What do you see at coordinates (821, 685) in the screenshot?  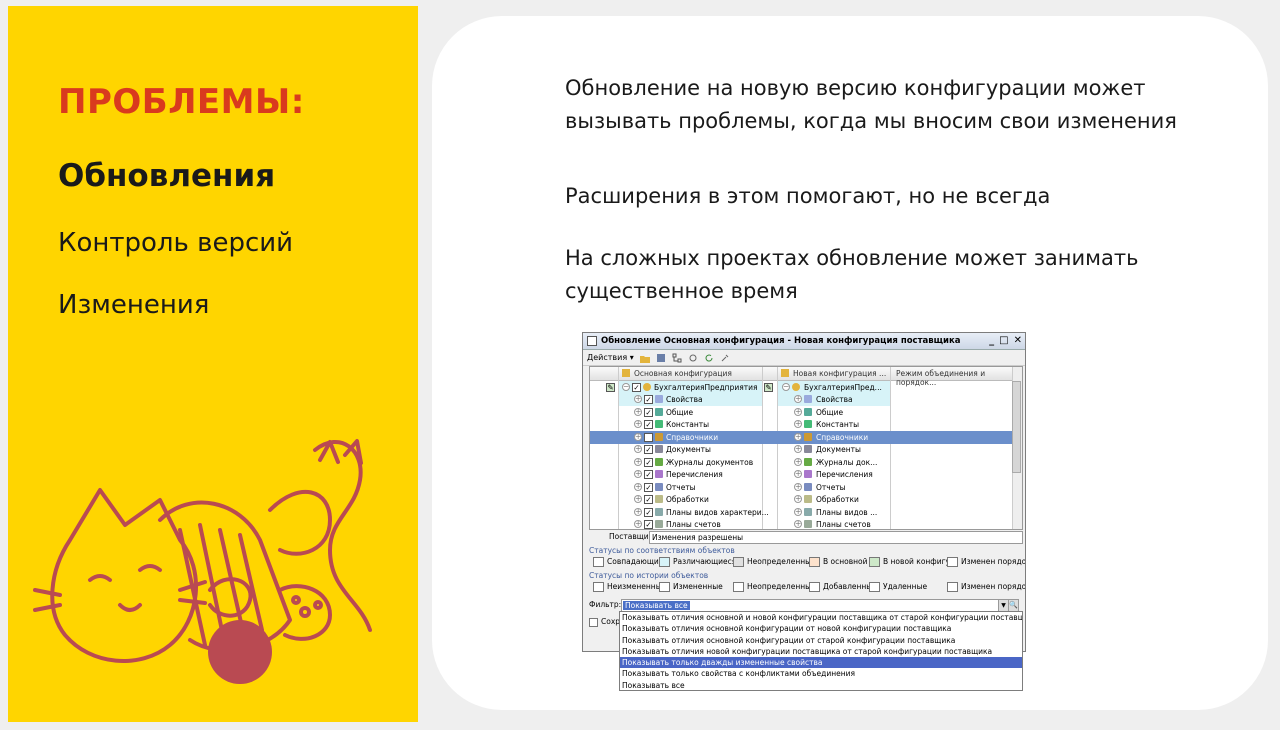 I see `filter-option: Показывать все` at bounding box center [821, 685].